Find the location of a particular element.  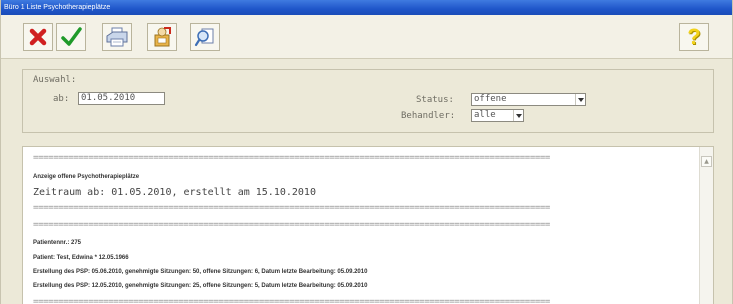

export-button is located at coordinates (162, 37).